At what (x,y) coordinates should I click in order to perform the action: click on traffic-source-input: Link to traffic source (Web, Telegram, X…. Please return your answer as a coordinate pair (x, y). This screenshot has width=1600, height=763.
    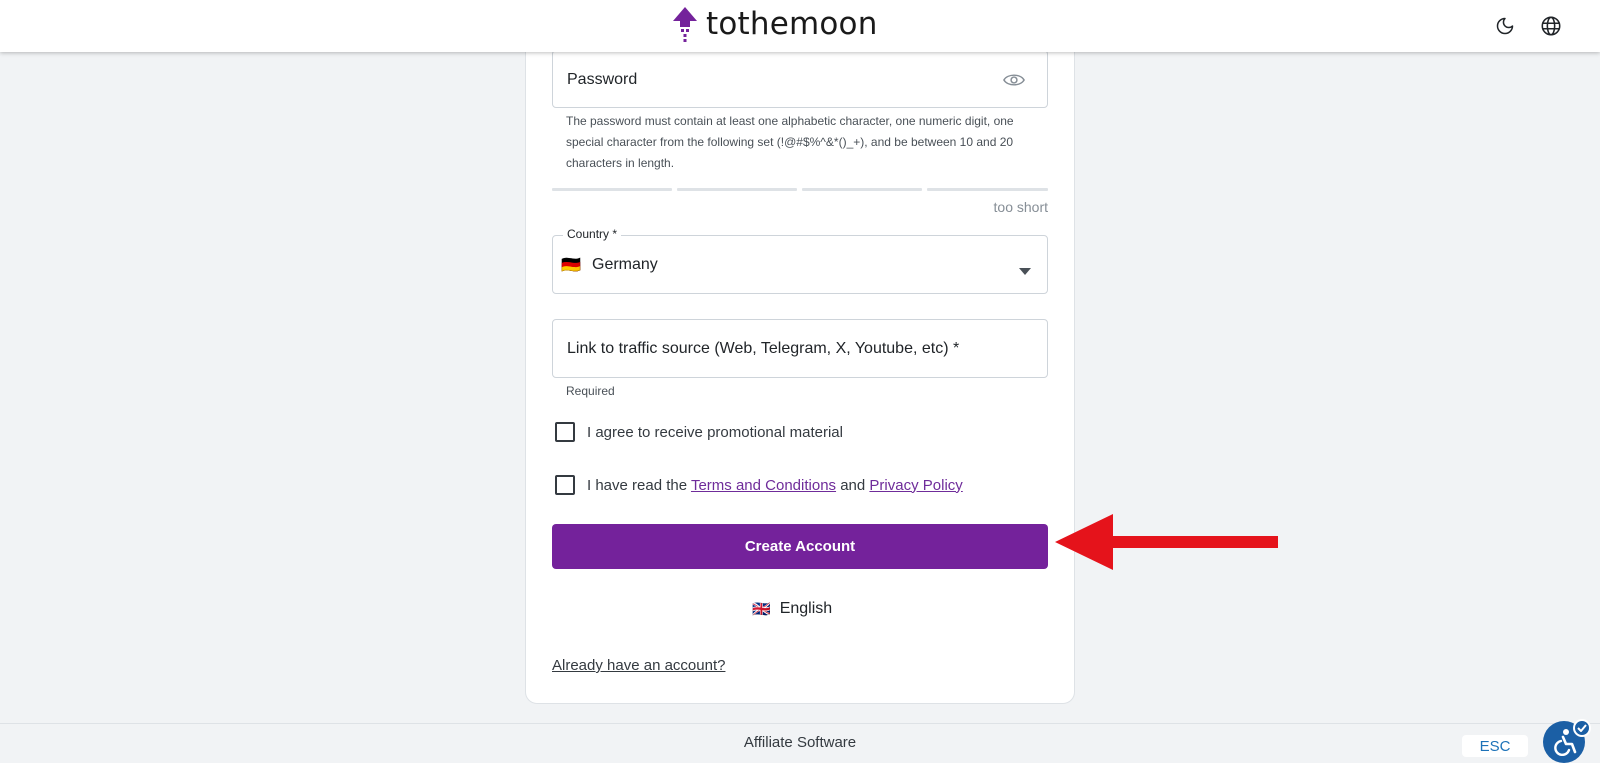
    Looking at the image, I should click on (800, 348).